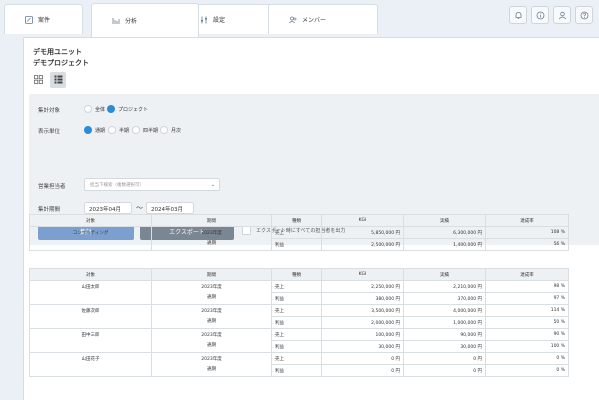  What do you see at coordinates (314, 20) in the screenshot?
I see `tab-members-label: メンバー` at bounding box center [314, 20].